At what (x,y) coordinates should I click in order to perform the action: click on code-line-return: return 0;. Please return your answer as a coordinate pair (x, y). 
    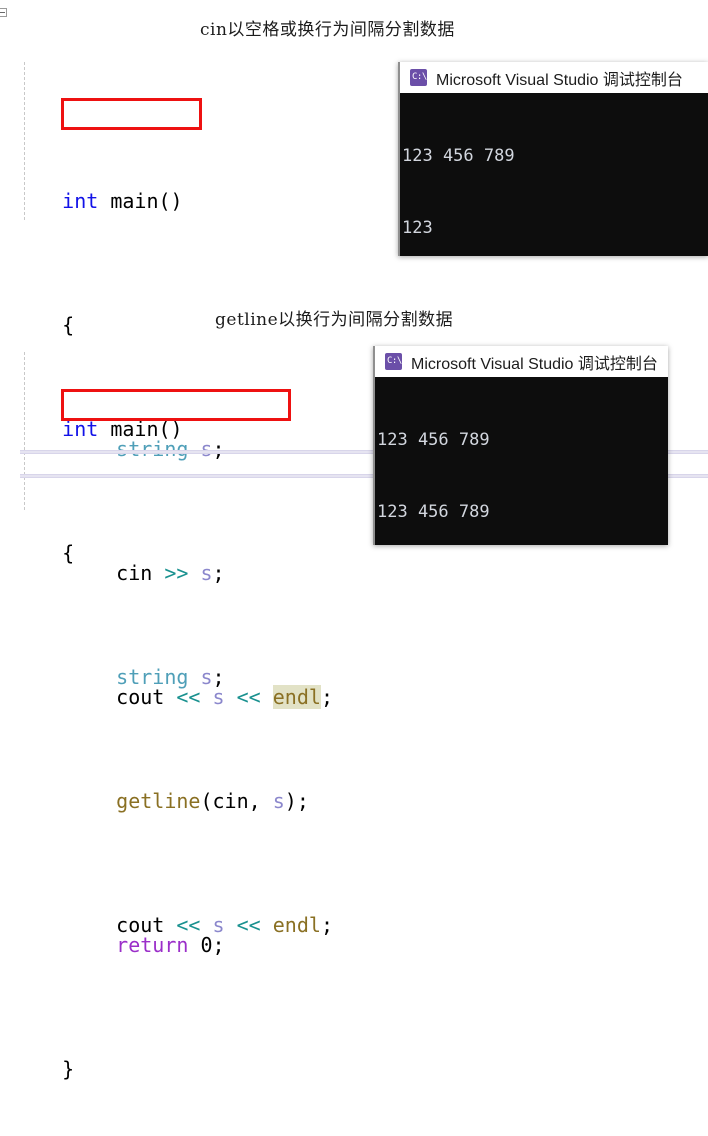
    Looking at the image, I should click on (210, 1131).